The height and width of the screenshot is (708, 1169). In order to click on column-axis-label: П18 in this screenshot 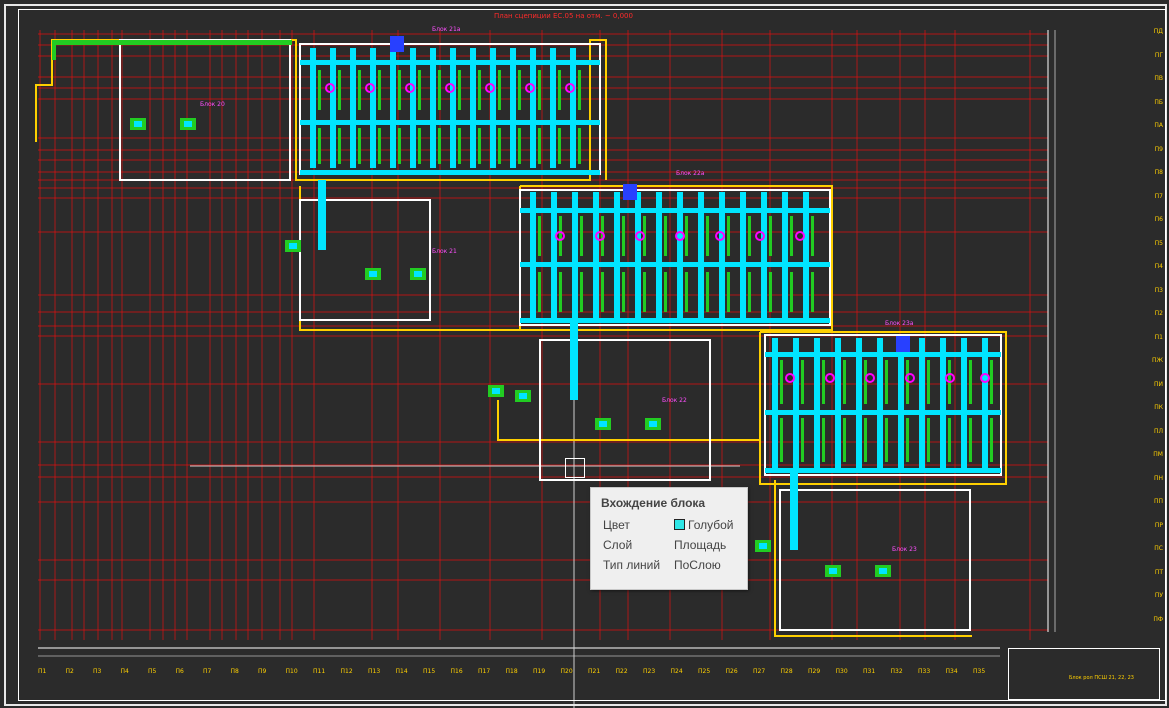, I will do `click(511, 671)`.